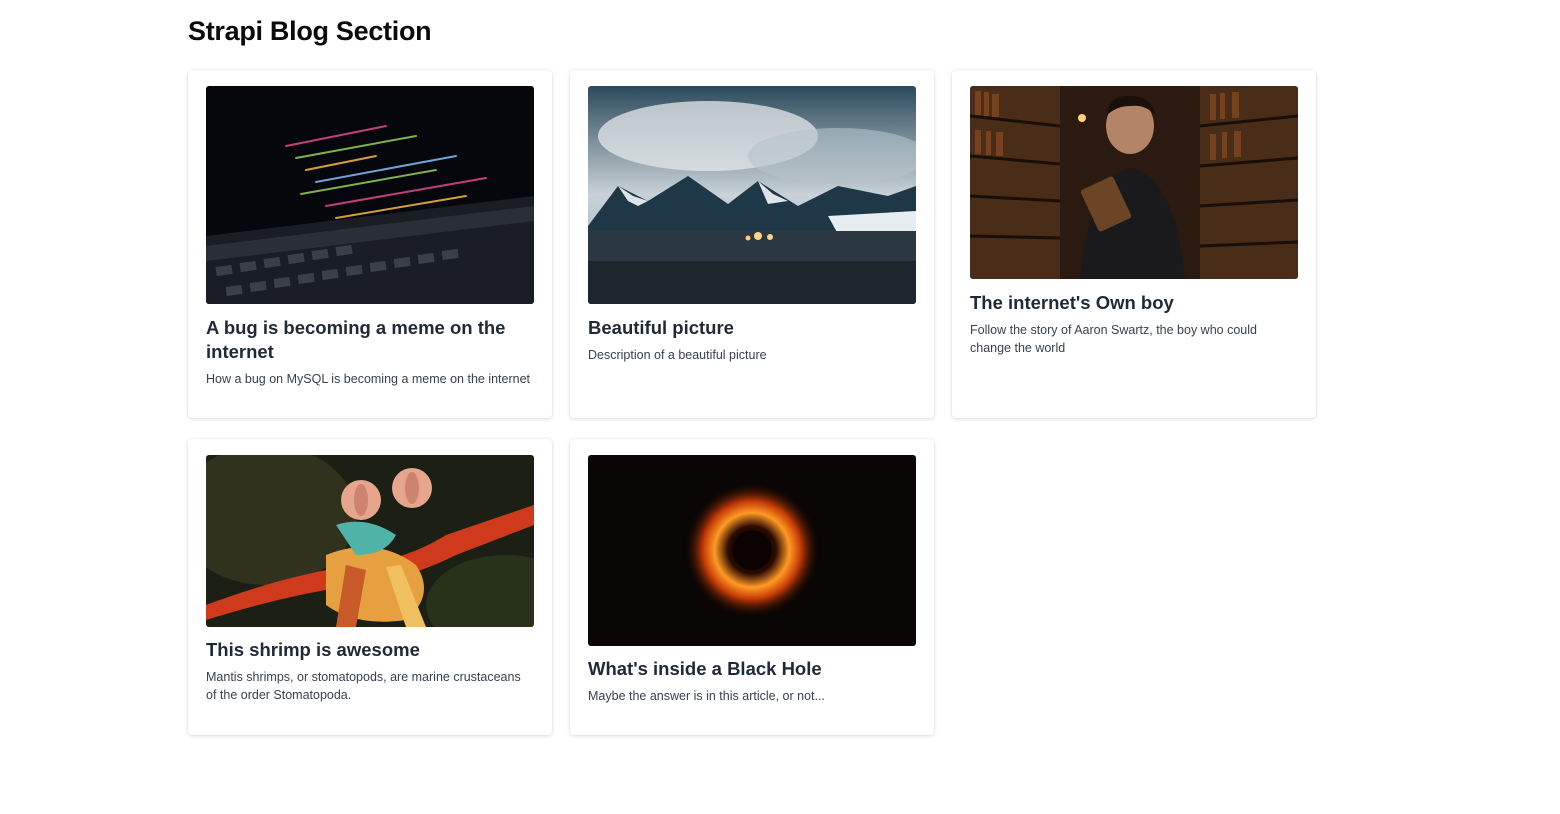  Describe the element at coordinates (370, 195) in the screenshot. I see `laptop-code-image` at that location.